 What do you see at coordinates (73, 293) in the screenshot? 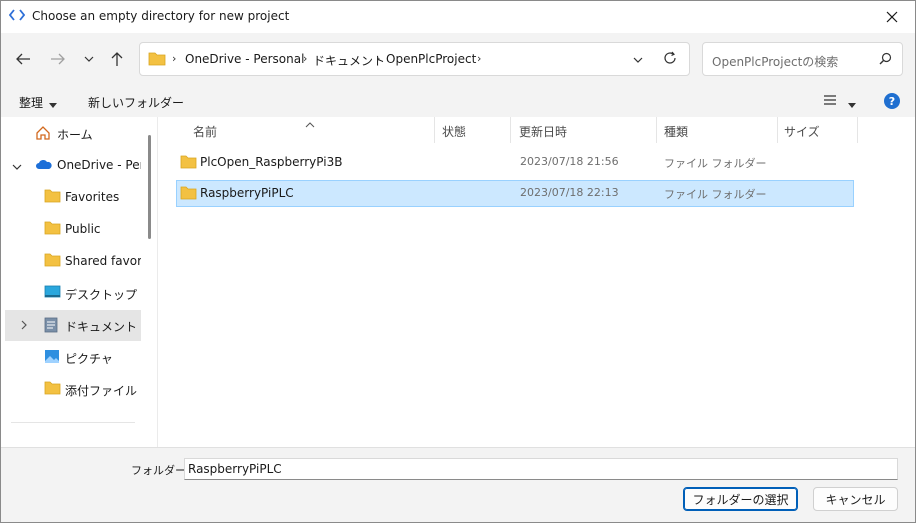
I see `sidebar-item-desktop: デスクトップ` at bounding box center [73, 293].